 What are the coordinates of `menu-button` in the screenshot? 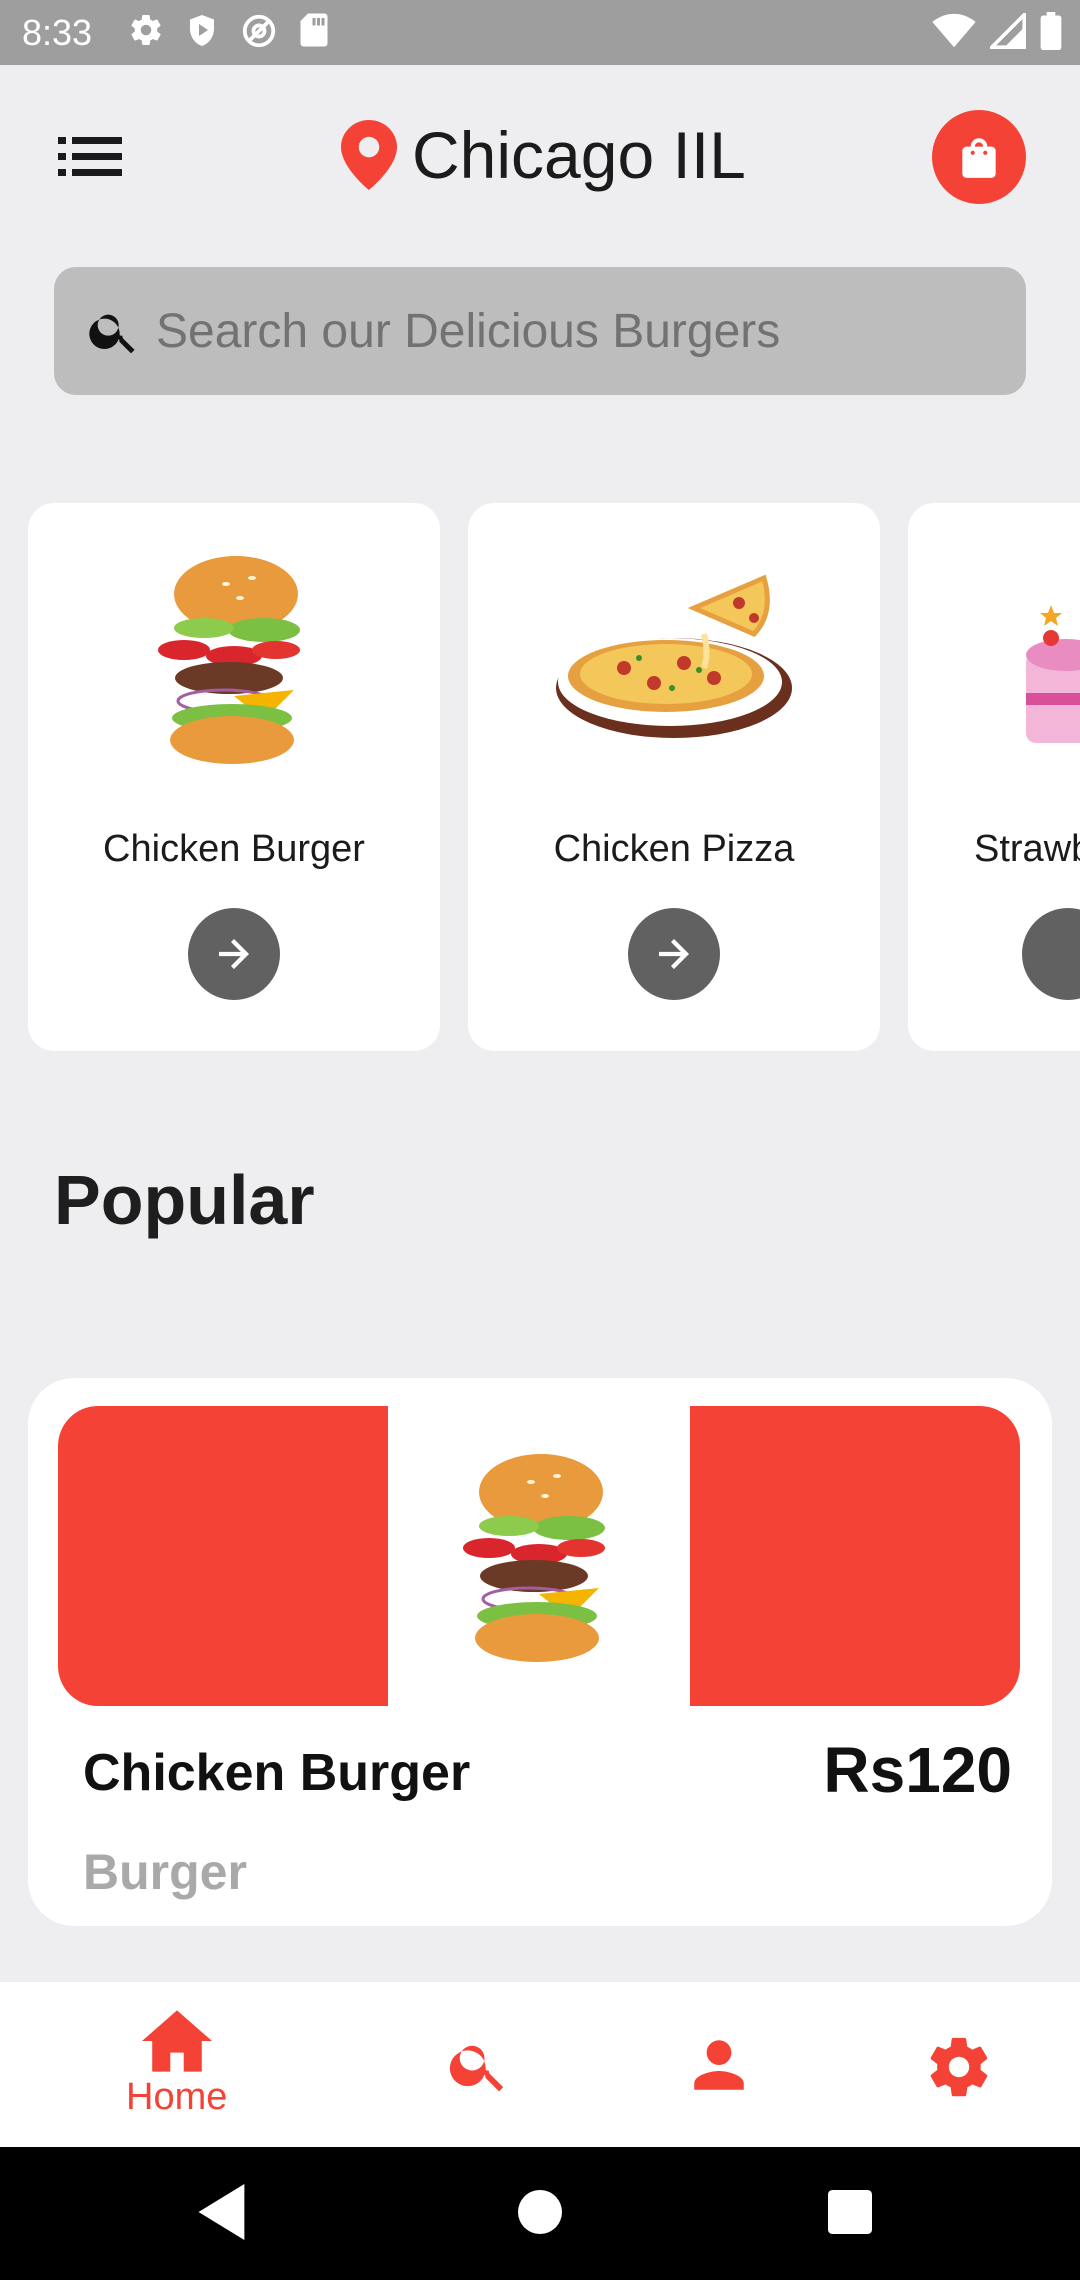 It's located at (93, 157).